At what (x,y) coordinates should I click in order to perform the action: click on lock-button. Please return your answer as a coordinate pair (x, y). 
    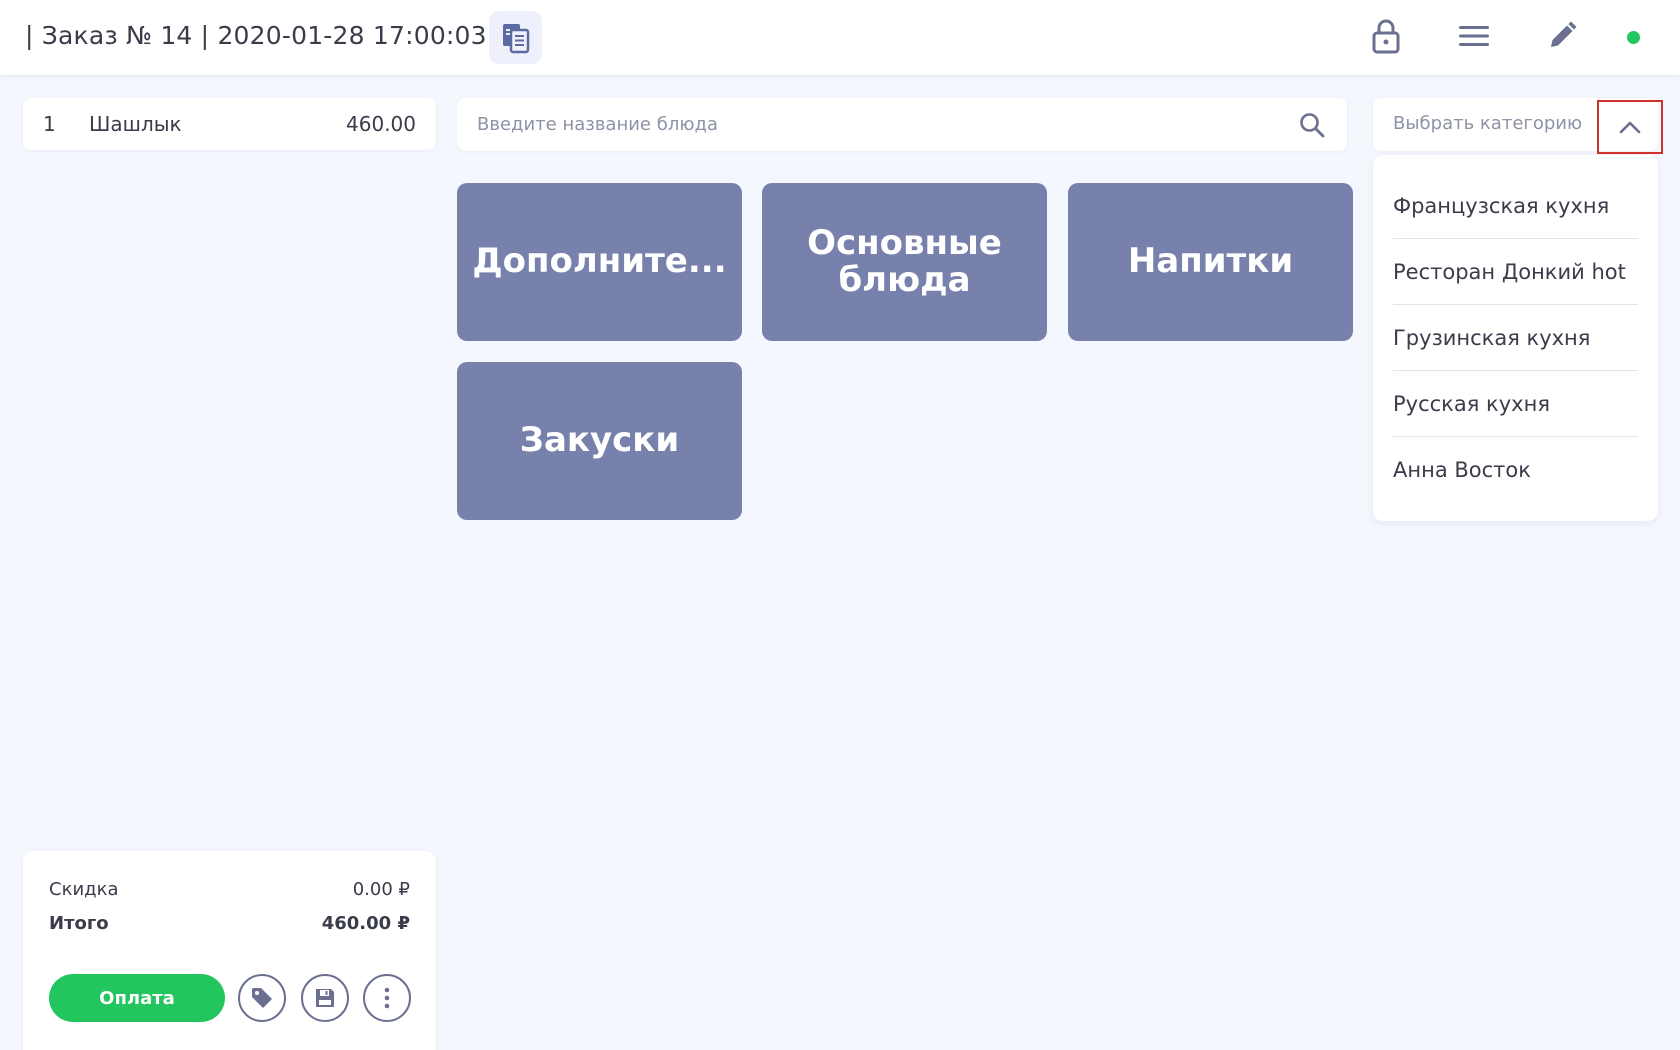
    Looking at the image, I should click on (1386, 36).